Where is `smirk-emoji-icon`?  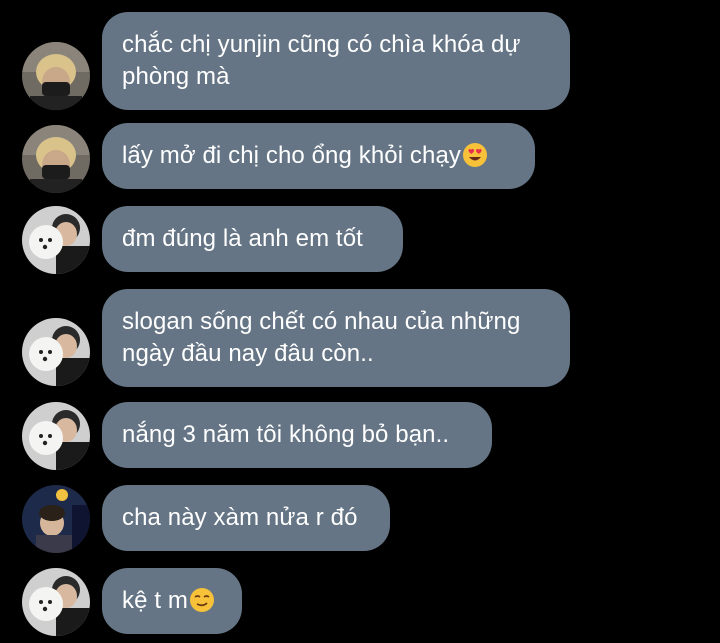 smirk-emoji-icon is located at coordinates (201, 600).